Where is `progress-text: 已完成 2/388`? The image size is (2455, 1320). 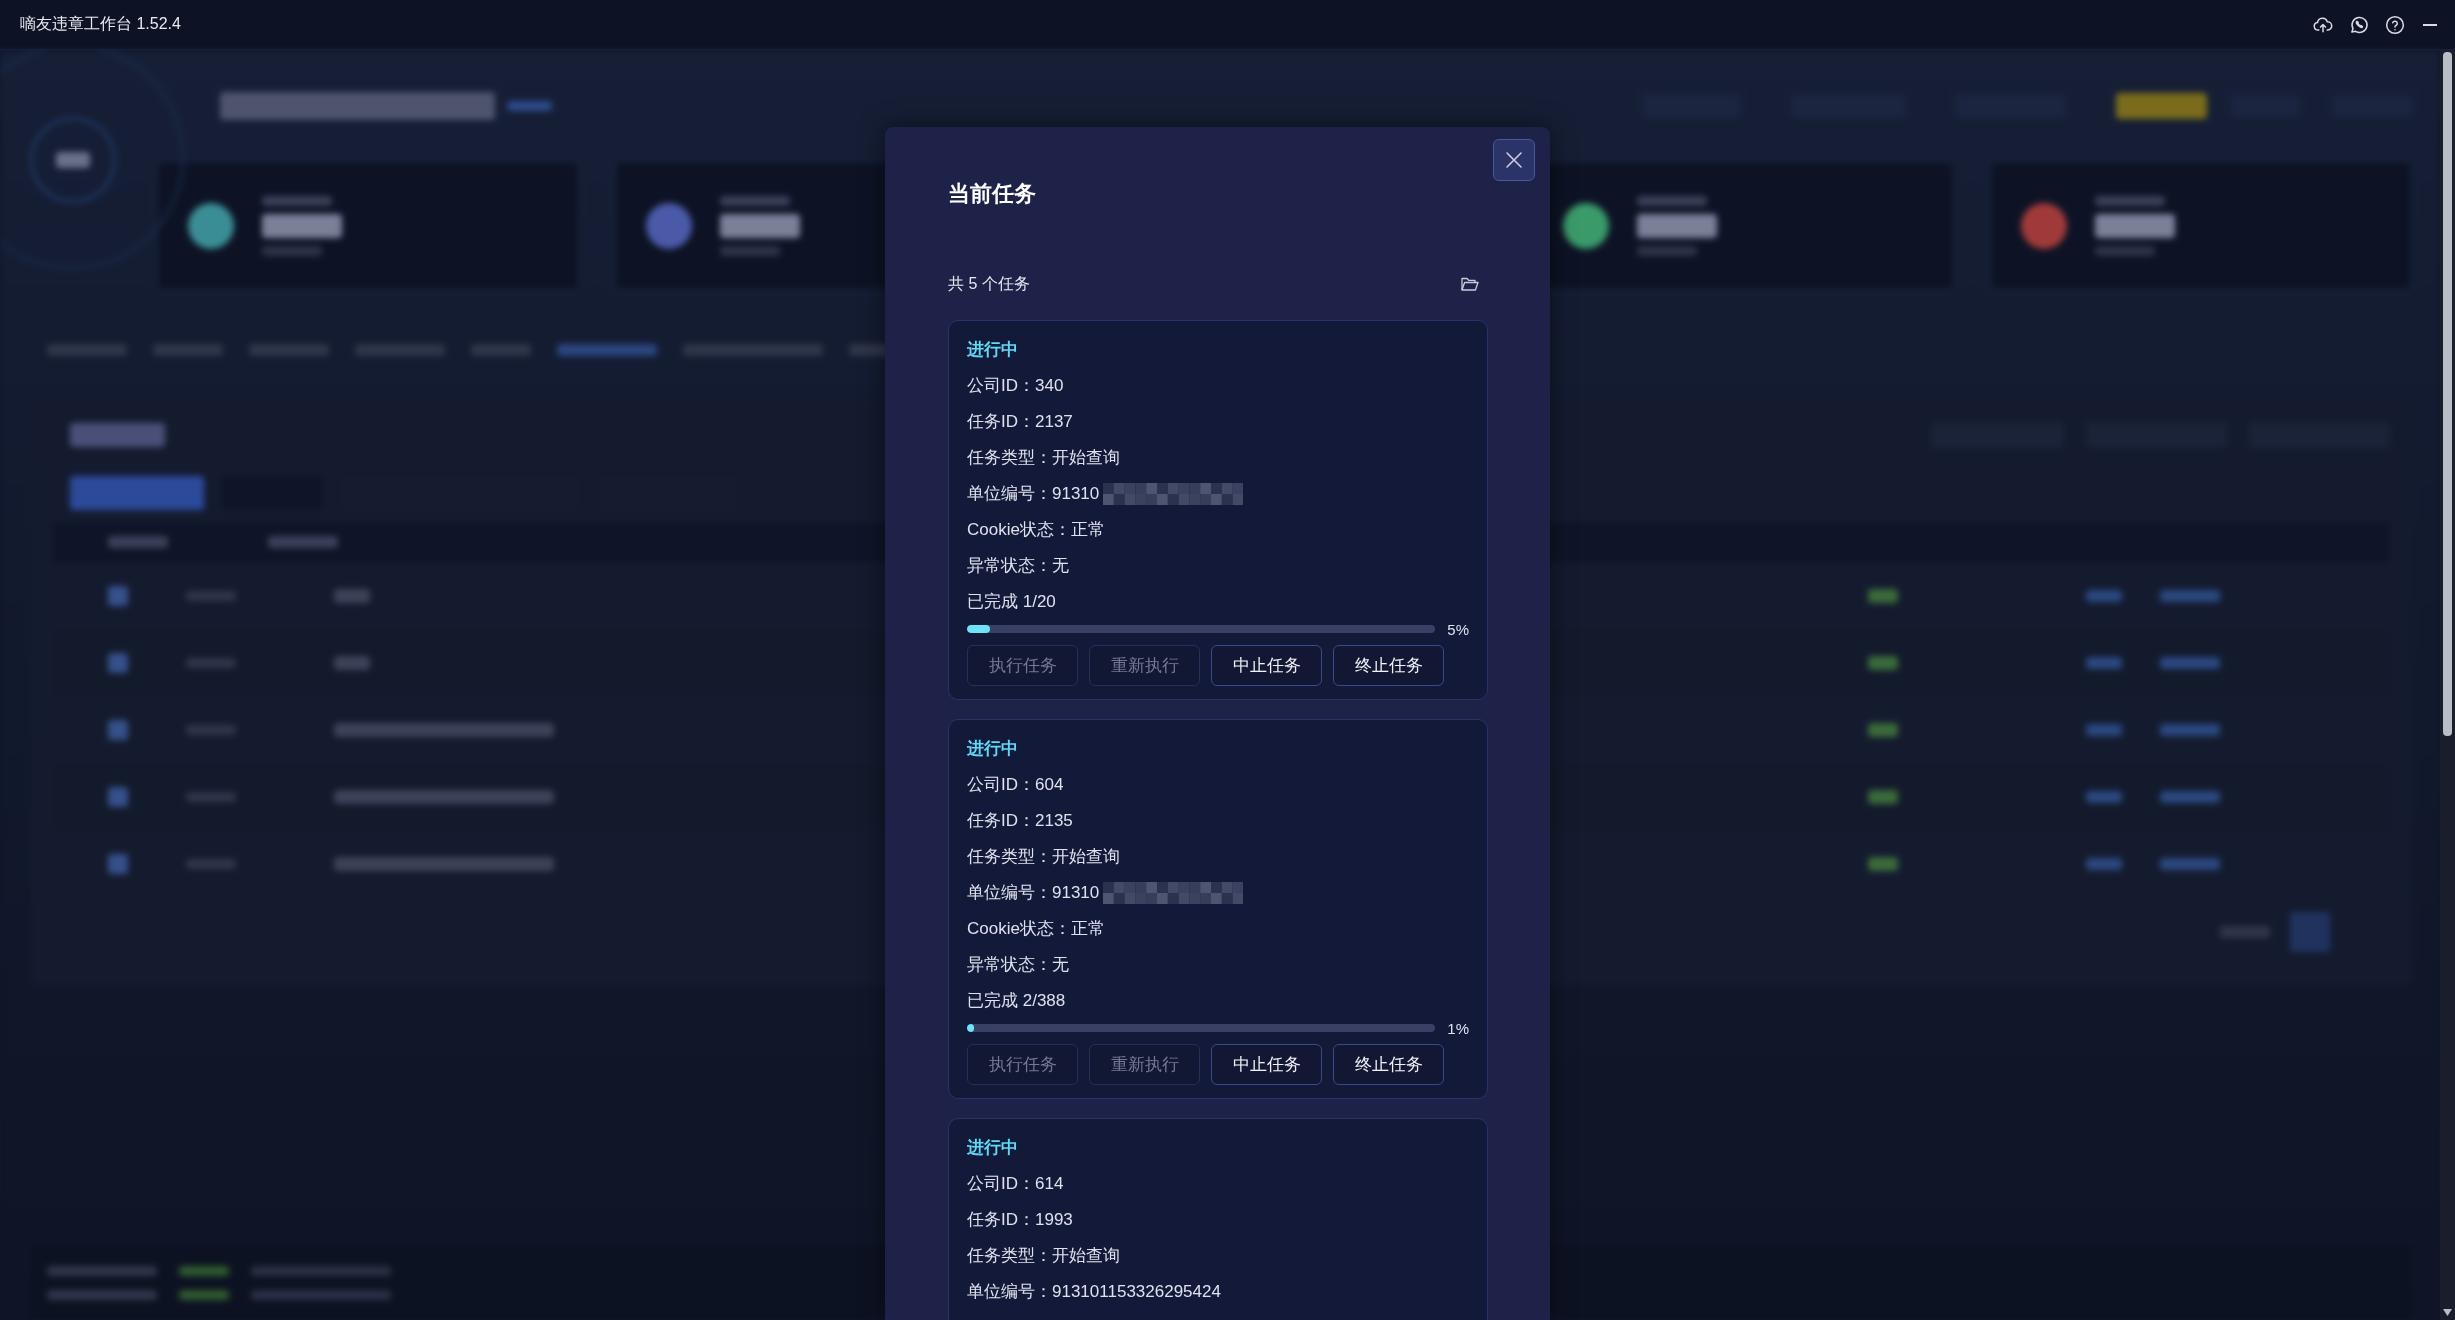 progress-text: 已完成 2/388 is located at coordinates (1016, 1001).